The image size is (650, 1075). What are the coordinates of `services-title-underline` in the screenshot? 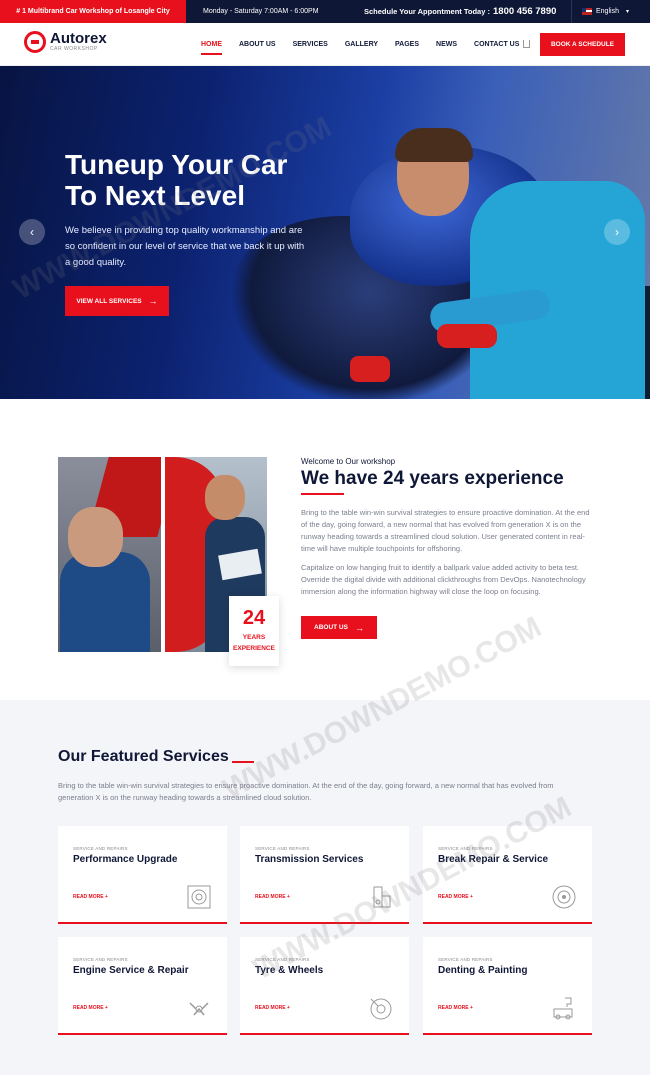 It's located at (243, 762).